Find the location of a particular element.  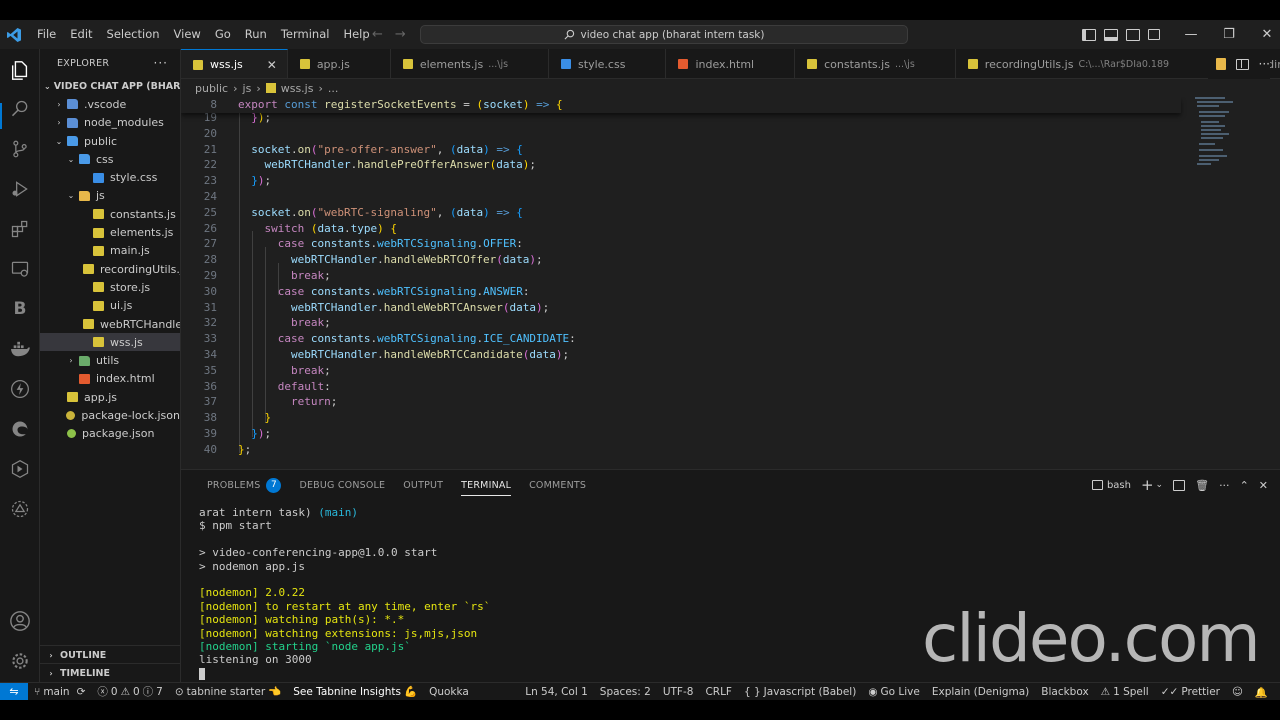

code-line: 20 is located at coordinates (681, 134).